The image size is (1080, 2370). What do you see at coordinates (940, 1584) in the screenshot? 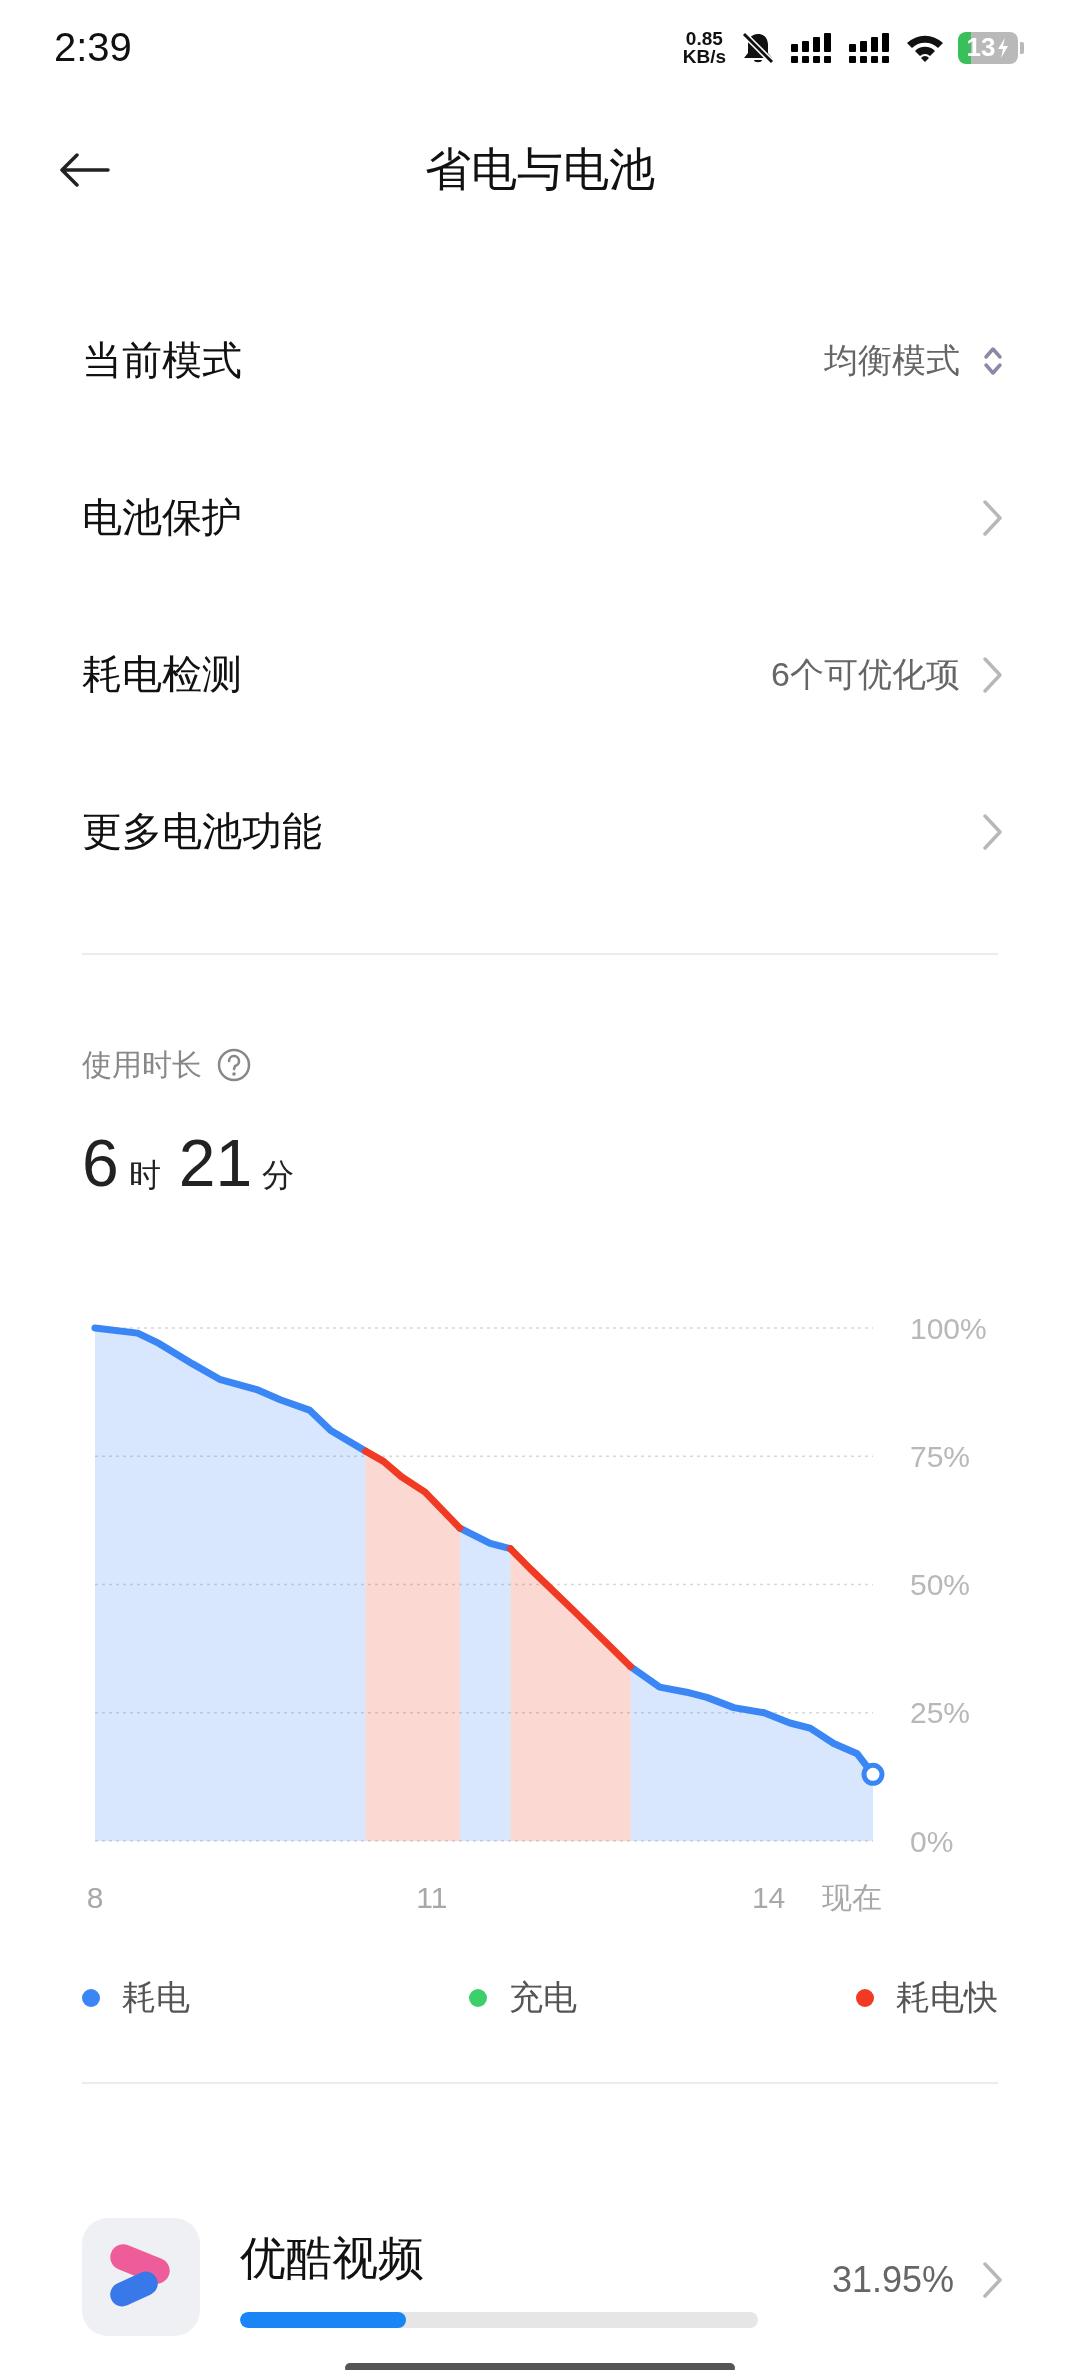
I see `y-axis-label: 50%` at bounding box center [940, 1584].